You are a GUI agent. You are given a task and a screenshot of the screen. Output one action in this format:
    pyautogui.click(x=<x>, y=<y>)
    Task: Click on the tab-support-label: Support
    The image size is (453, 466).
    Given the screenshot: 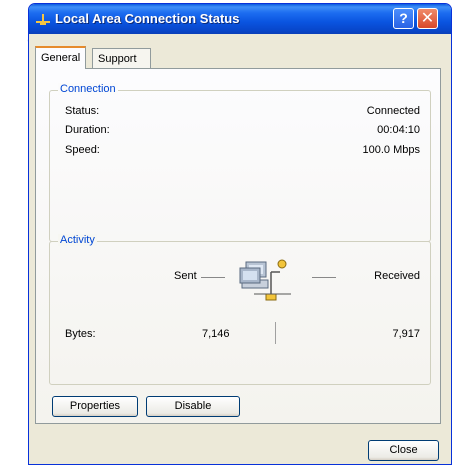 What is the action you would take?
    pyautogui.click(x=117, y=59)
    